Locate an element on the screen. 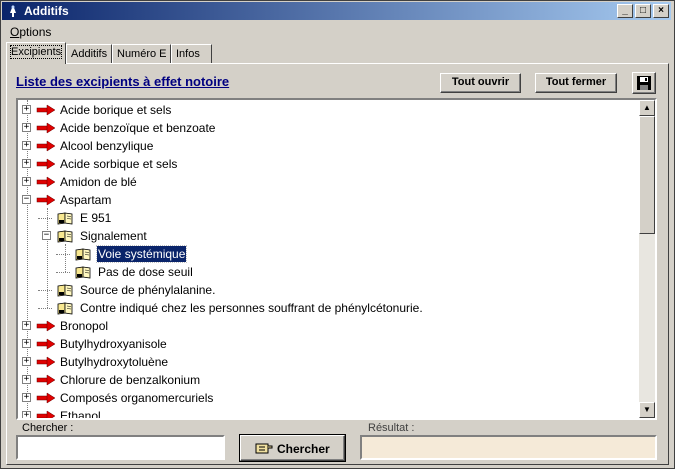  search-label: Chercher : is located at coordinates (48, 428).